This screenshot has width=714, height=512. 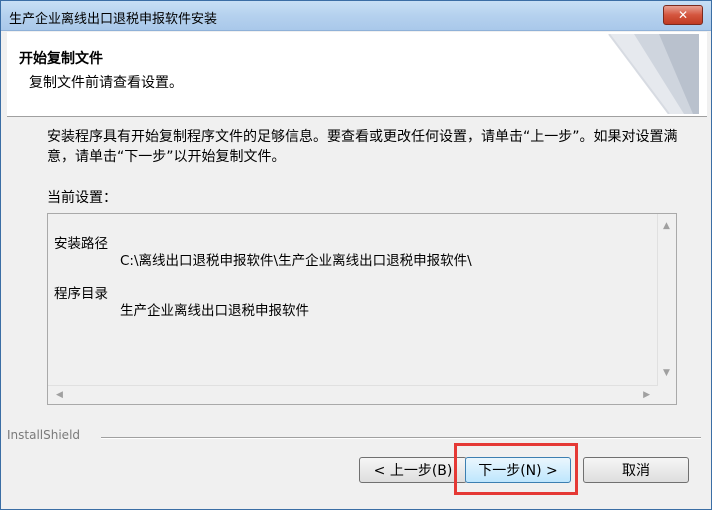 I want to click on installer-graphic-icon, so click(x=653, y=74).